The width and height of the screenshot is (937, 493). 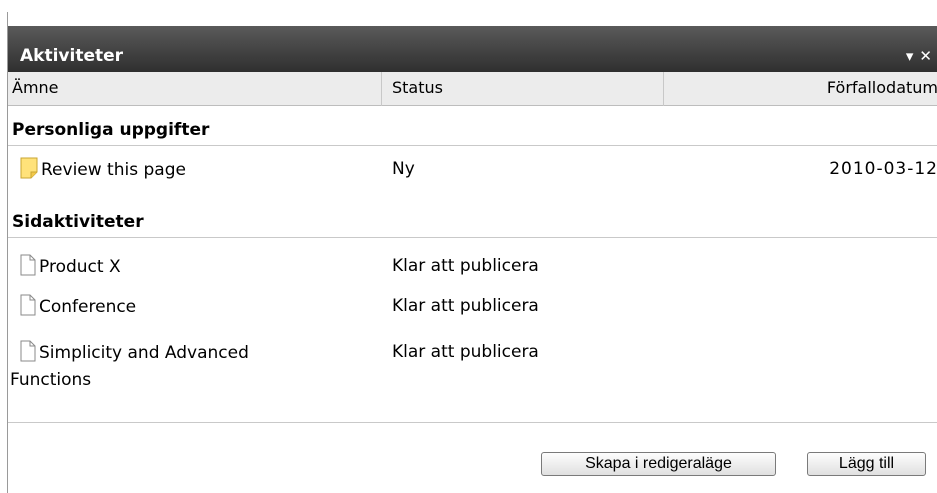 What do you see at coordinates (78, 222) in the screenshot?
I see `section-title-page-activities: Sidaktiviteter` at bounding box center [78, 222].